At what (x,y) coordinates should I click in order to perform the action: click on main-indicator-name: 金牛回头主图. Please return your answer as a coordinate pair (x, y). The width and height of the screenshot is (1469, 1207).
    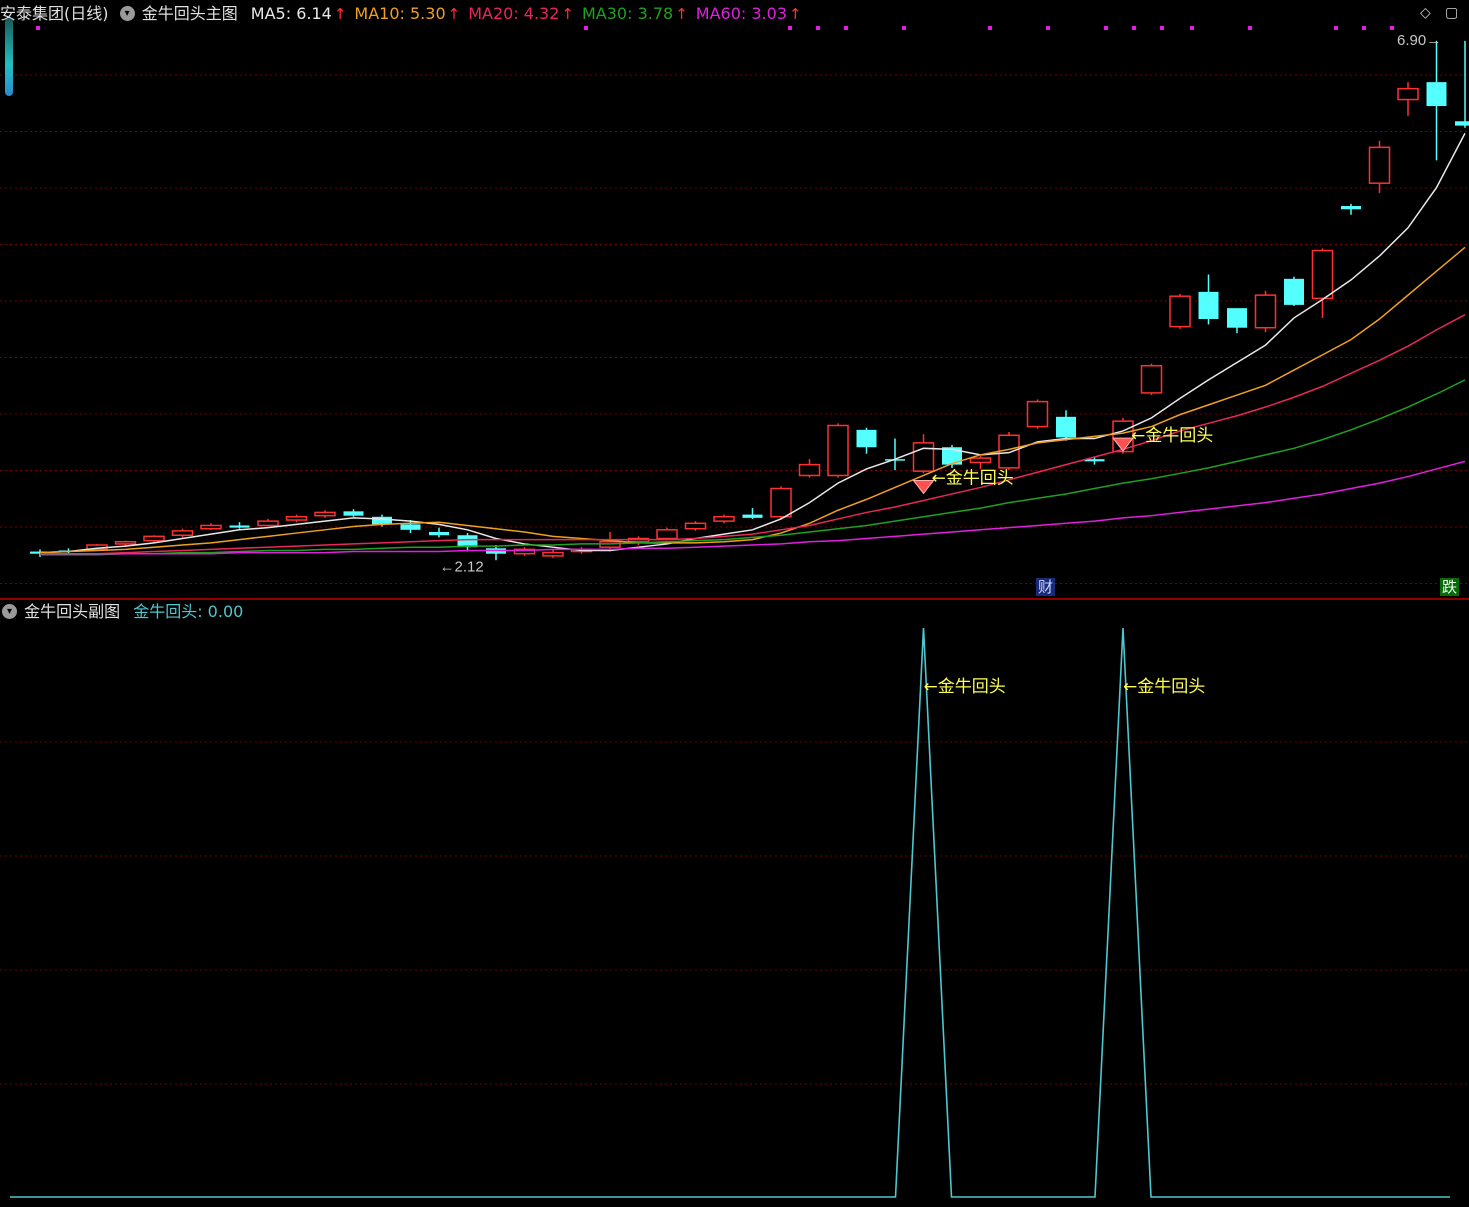
    Looking at the image, I should click on (190, 13).